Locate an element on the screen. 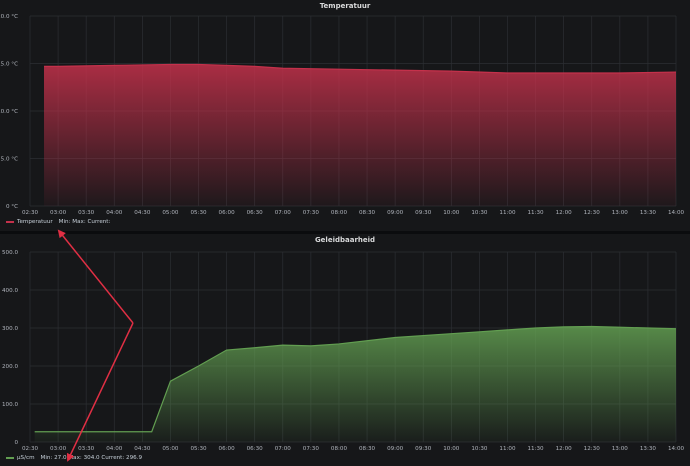  y-tick-label: 5.0 °C is located at coordinates (9, 160).